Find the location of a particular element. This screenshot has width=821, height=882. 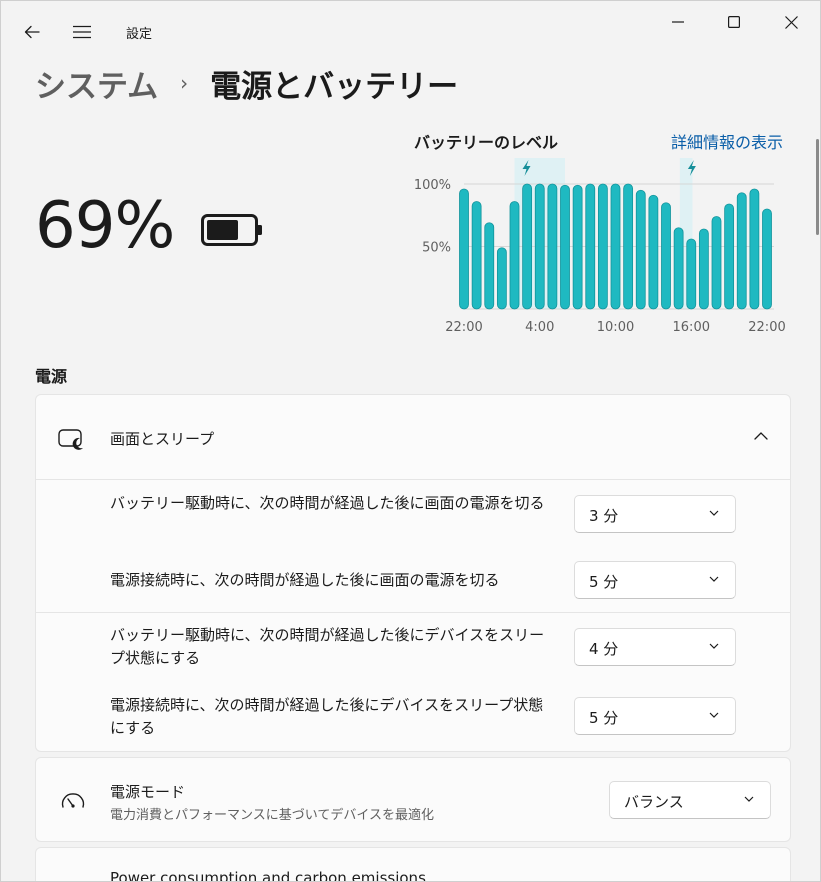

close-icon is located at coordinates (791, 22).